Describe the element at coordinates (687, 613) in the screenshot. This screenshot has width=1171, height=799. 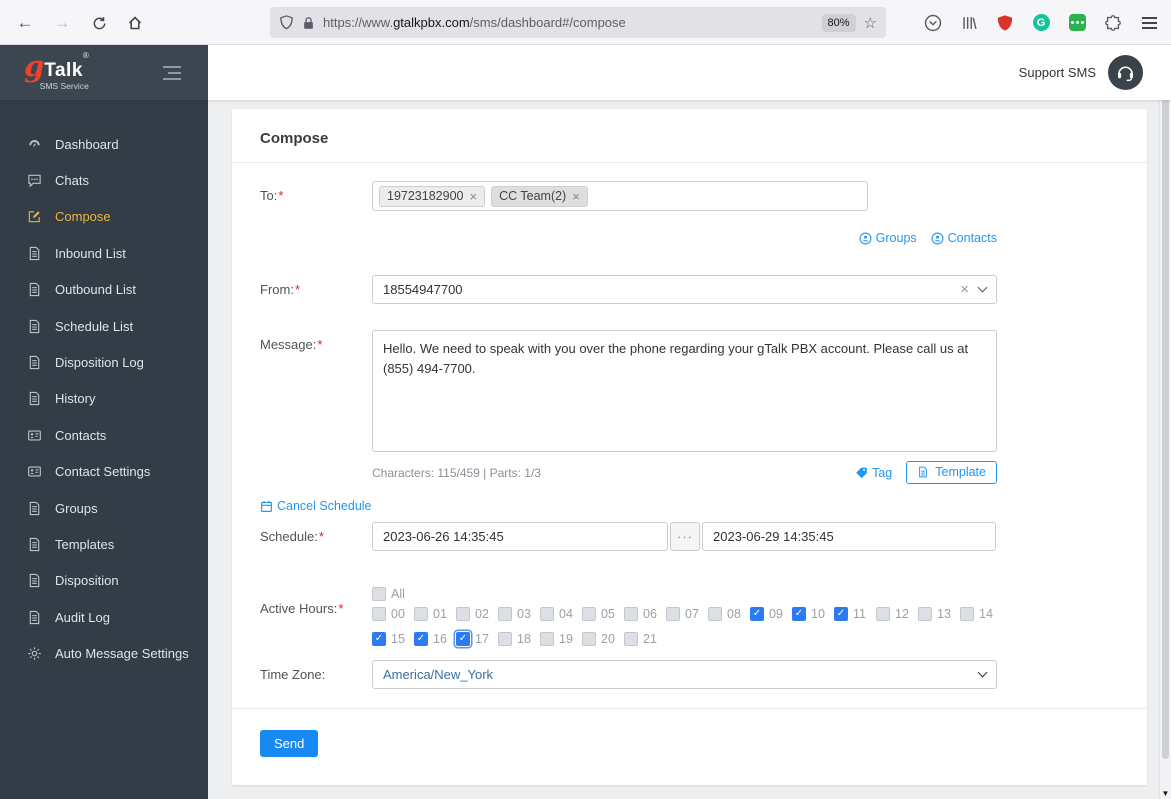
I see `hour-option-07: 07` at that location.